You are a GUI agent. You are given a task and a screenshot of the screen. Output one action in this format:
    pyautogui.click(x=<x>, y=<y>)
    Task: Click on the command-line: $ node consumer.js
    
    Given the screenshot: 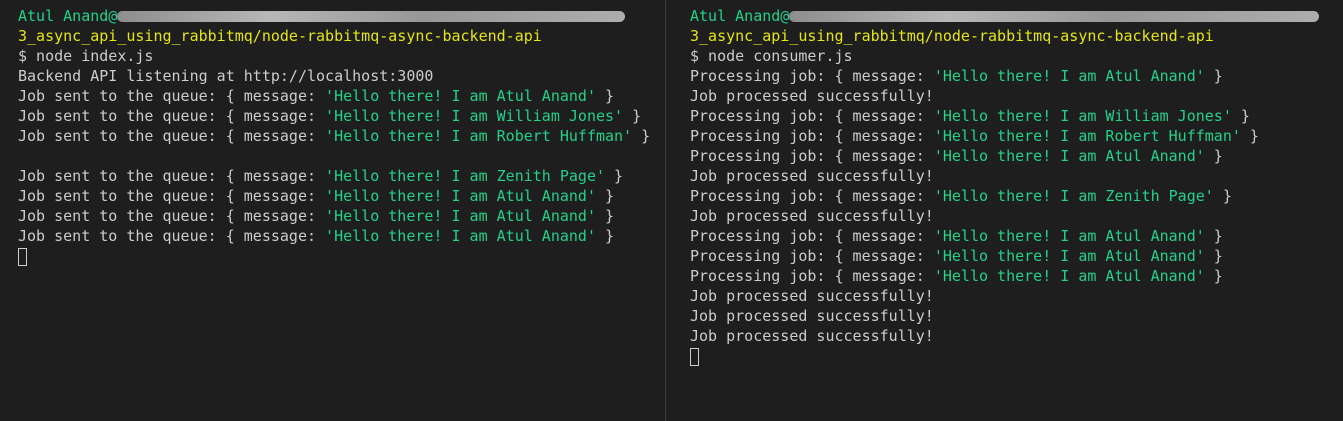 What is the action you would take?
    pyautogui.click(x=771, y=56)
    